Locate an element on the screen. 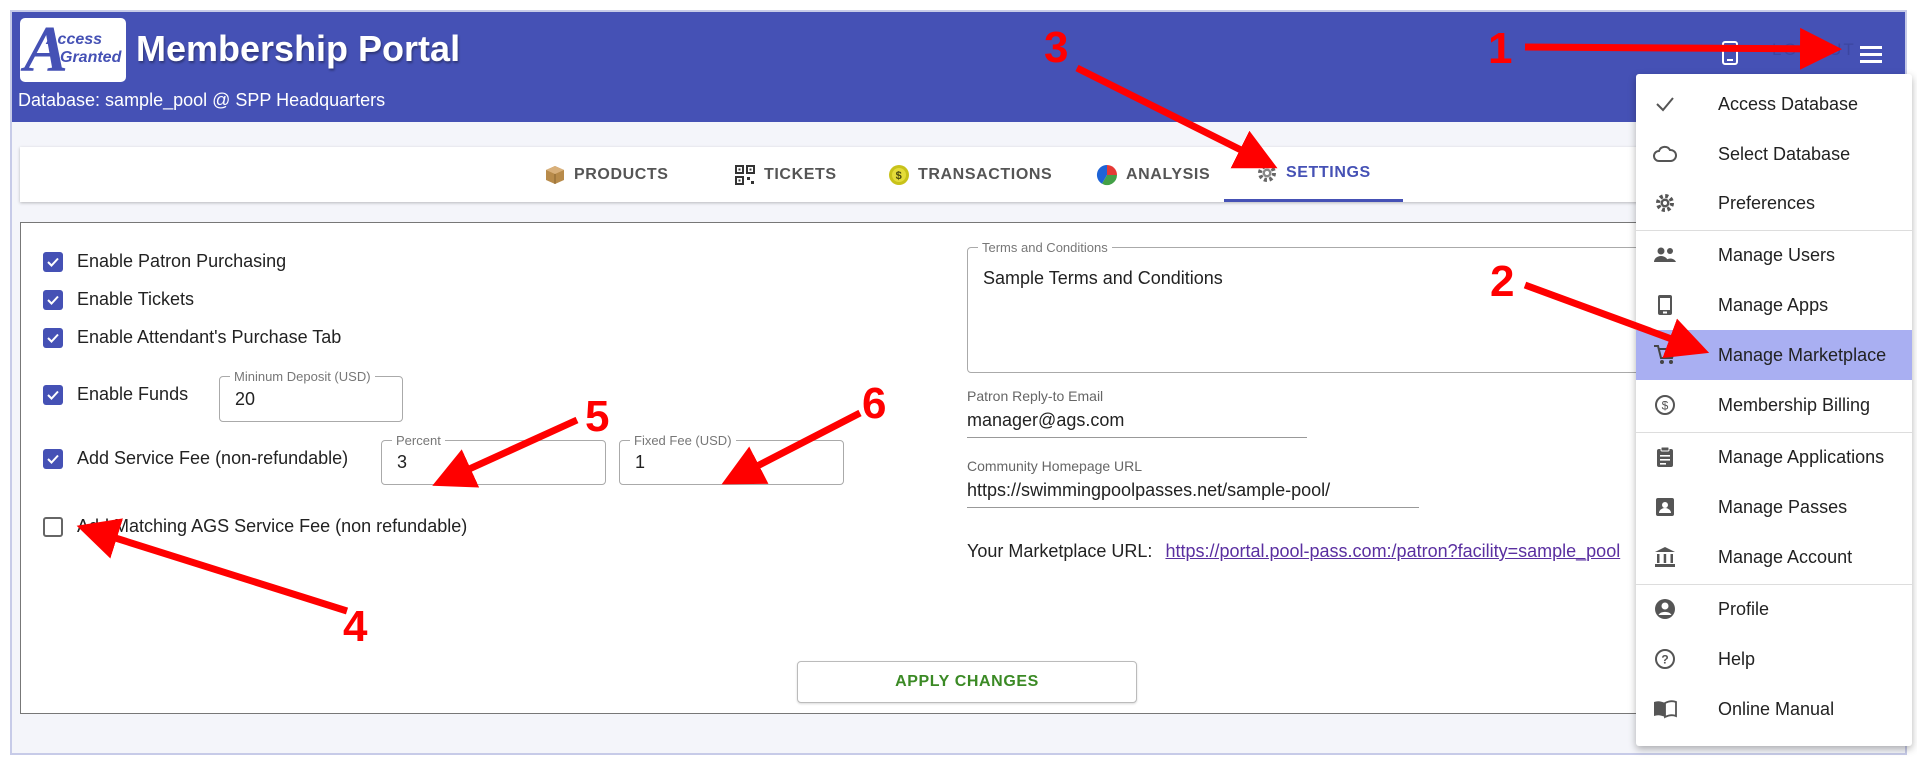 Image resolution: width=1917 pixels, height=762 pixels. menu-item-online-manual: Online Manual is located at coordinates (1774, 709).